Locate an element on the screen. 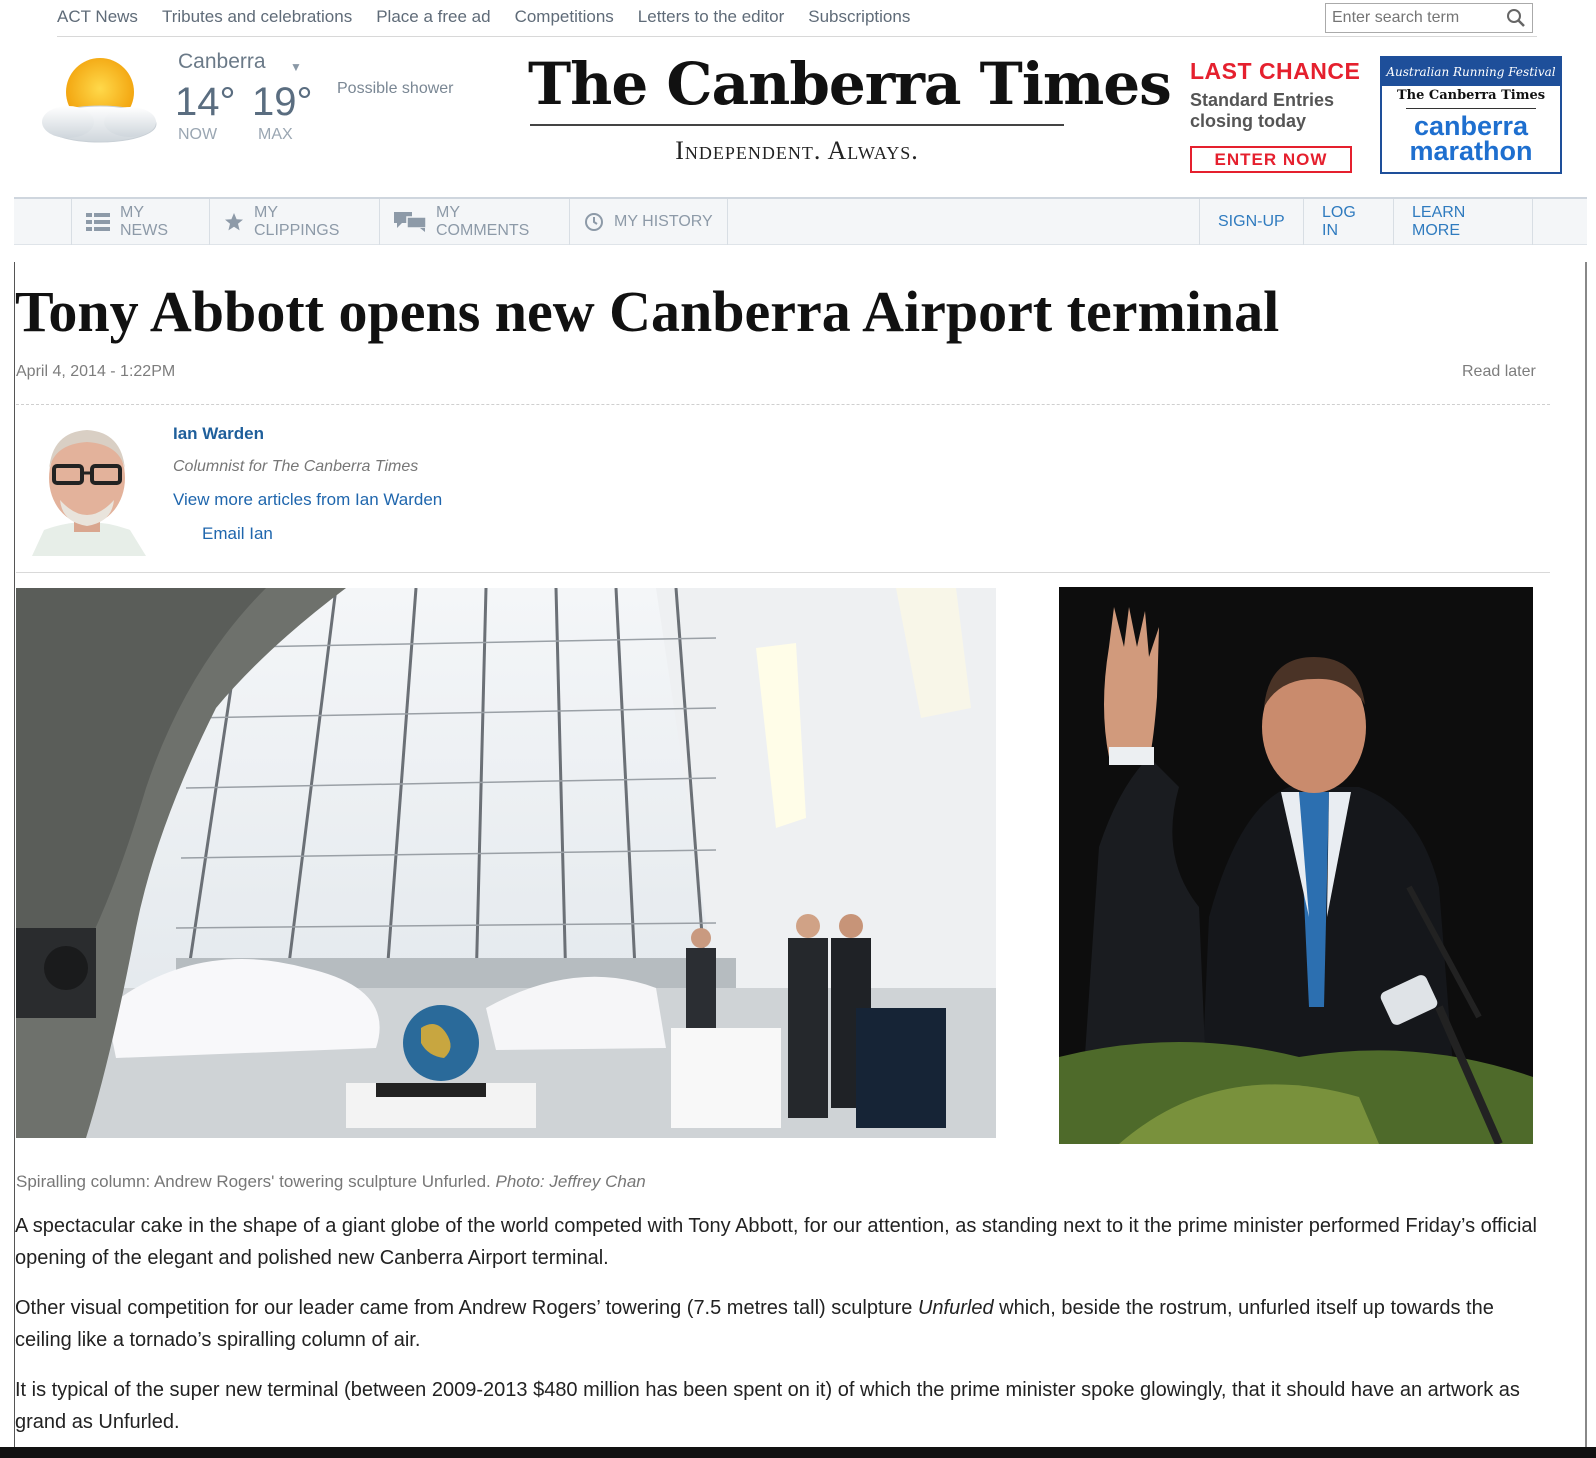 The height and width of the screenshot is (1458, 1596). marathon-name-line-2: marathon is located at coordinates (1471, 151).